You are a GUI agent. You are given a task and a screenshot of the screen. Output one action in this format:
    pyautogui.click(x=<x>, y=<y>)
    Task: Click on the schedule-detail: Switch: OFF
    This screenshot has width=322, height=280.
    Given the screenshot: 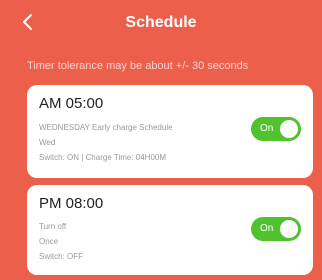 What is the action you would take?
    pyautogui.click(x=61, y=256)
    